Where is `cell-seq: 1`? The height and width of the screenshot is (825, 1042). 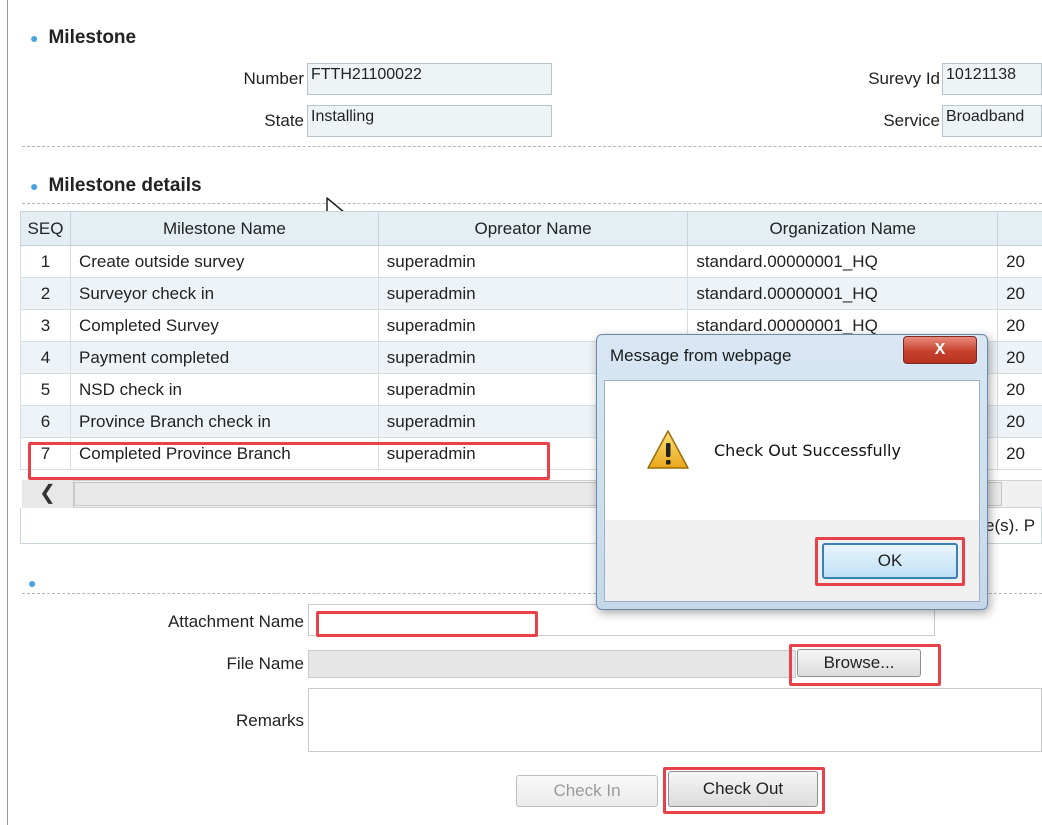
cell-seq: 1 is located at coordinates (45, 261).